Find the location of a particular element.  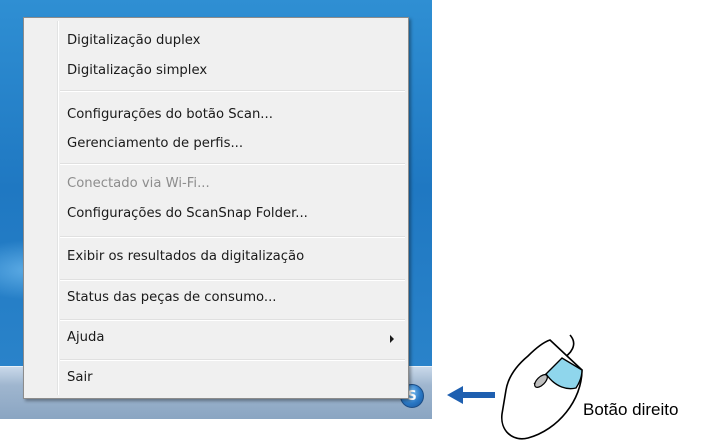

arrow-left-icon is located at coordinates (471, 395).